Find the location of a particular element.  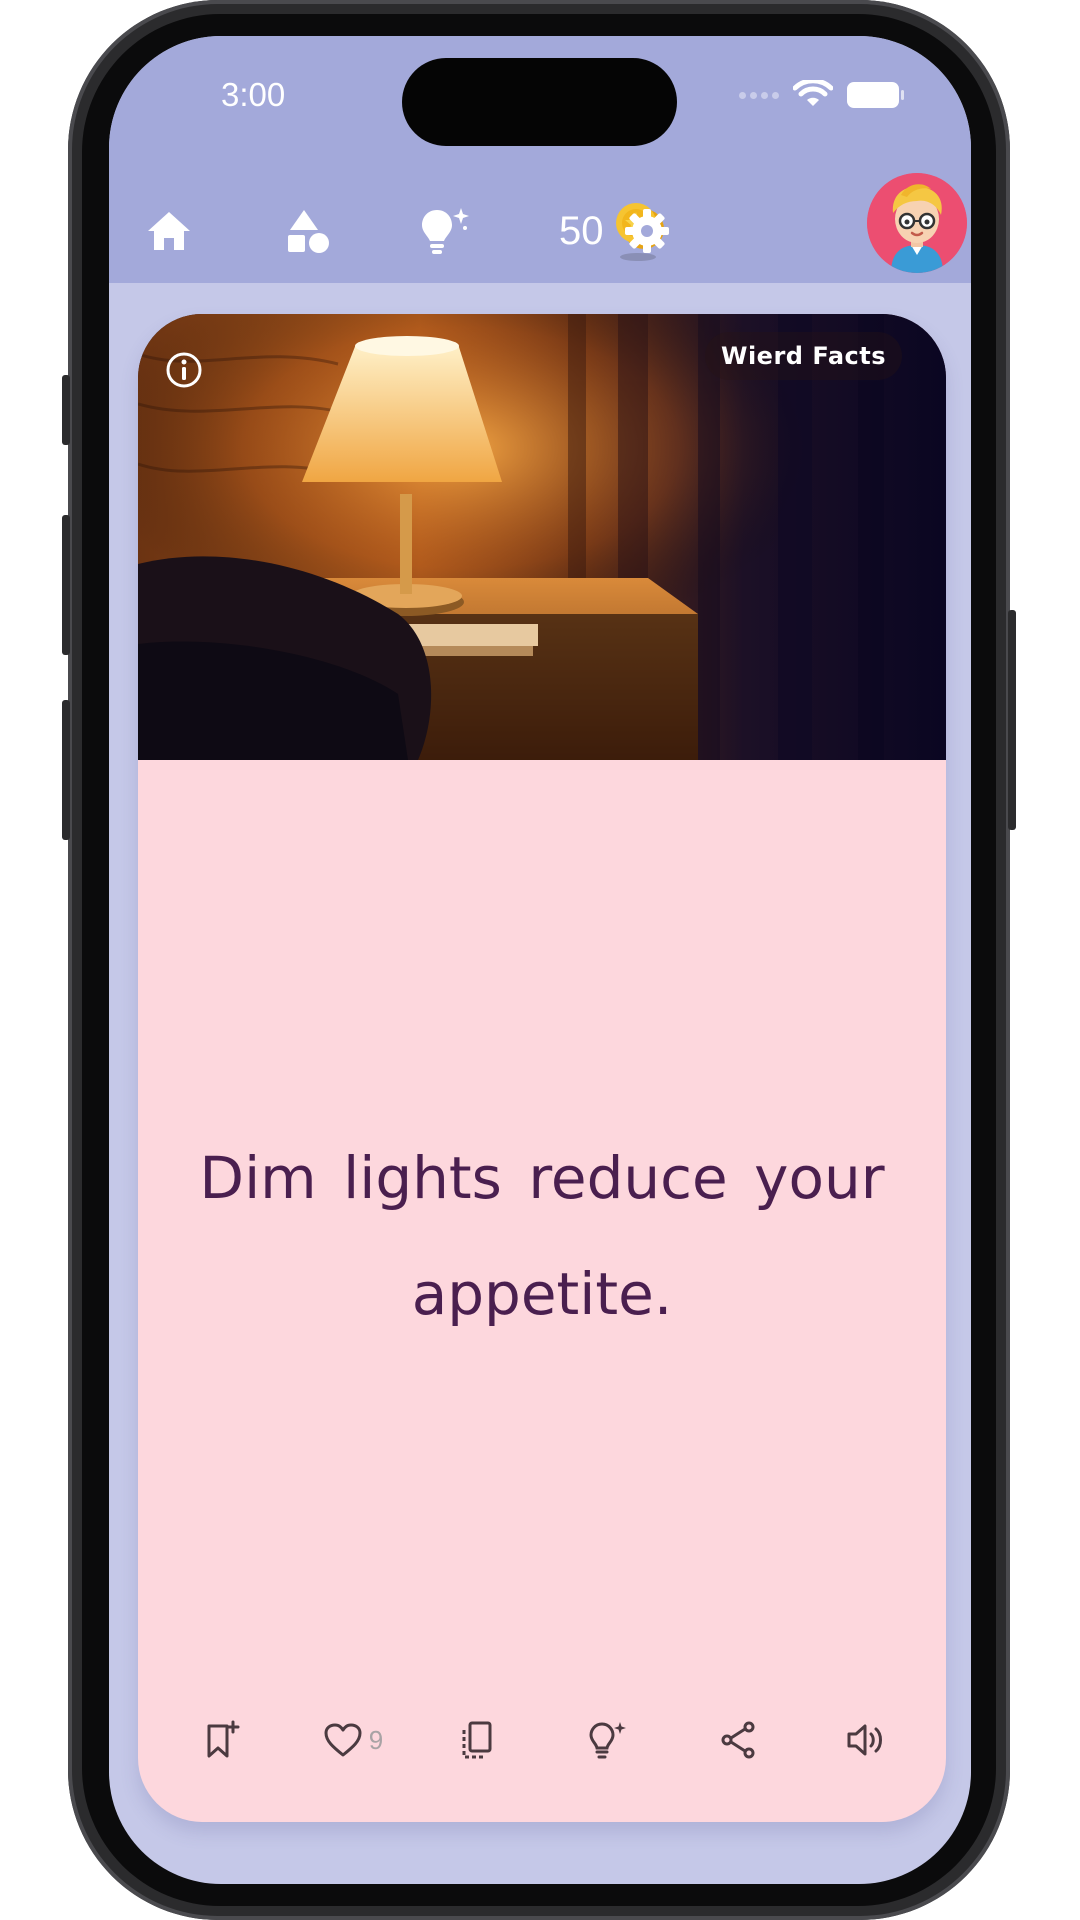

info-button is located at coordinates (184, 370).